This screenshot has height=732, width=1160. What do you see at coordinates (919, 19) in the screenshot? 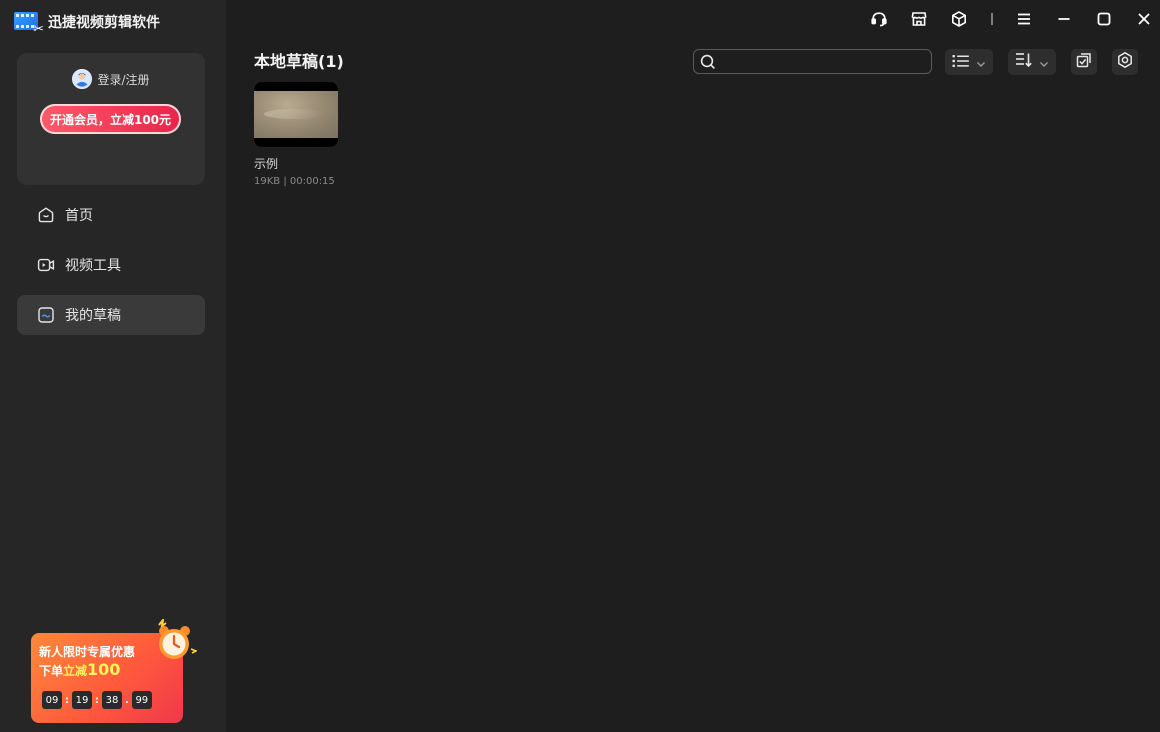
I see `store-icon` at bounding box center [919, 19].